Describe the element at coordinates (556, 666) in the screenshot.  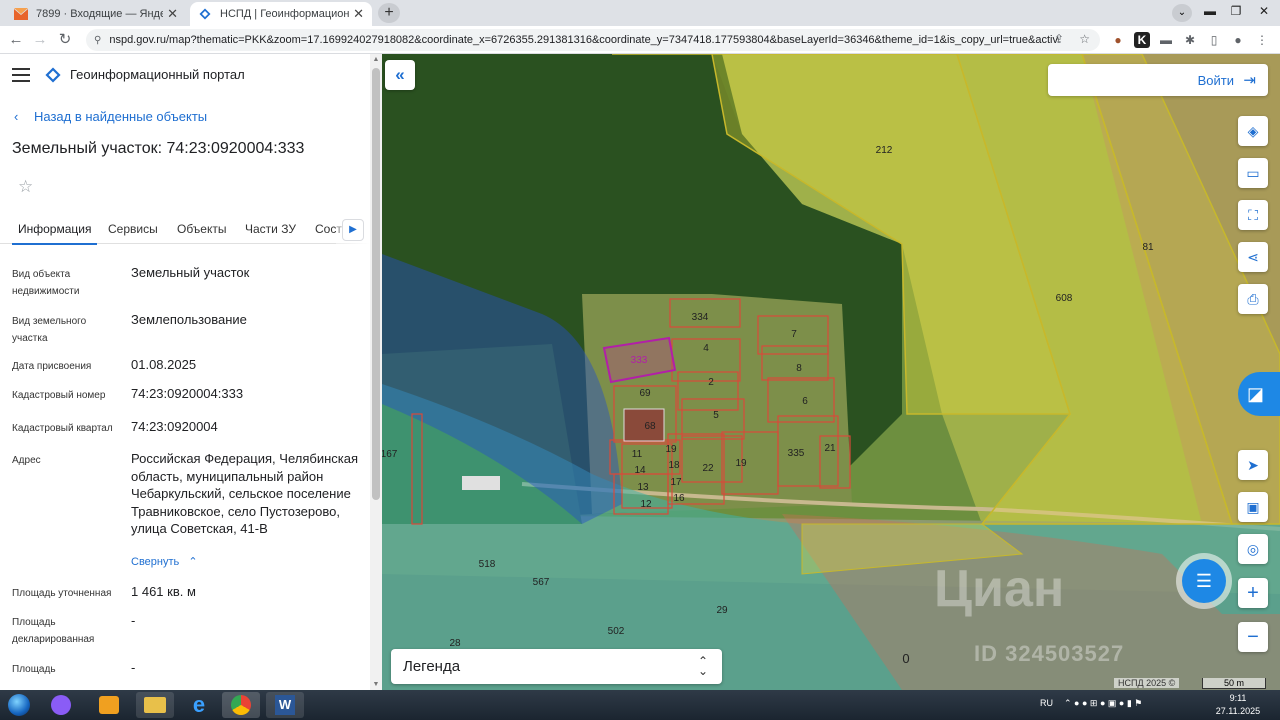
I see `legend-dropdown: Легенда ⌃ ⌄` at that location.